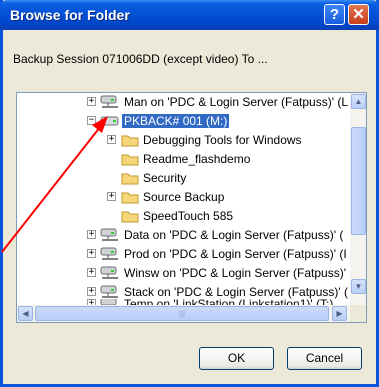  I want to click on vertical-scroll-thumb, so click(358, 181).